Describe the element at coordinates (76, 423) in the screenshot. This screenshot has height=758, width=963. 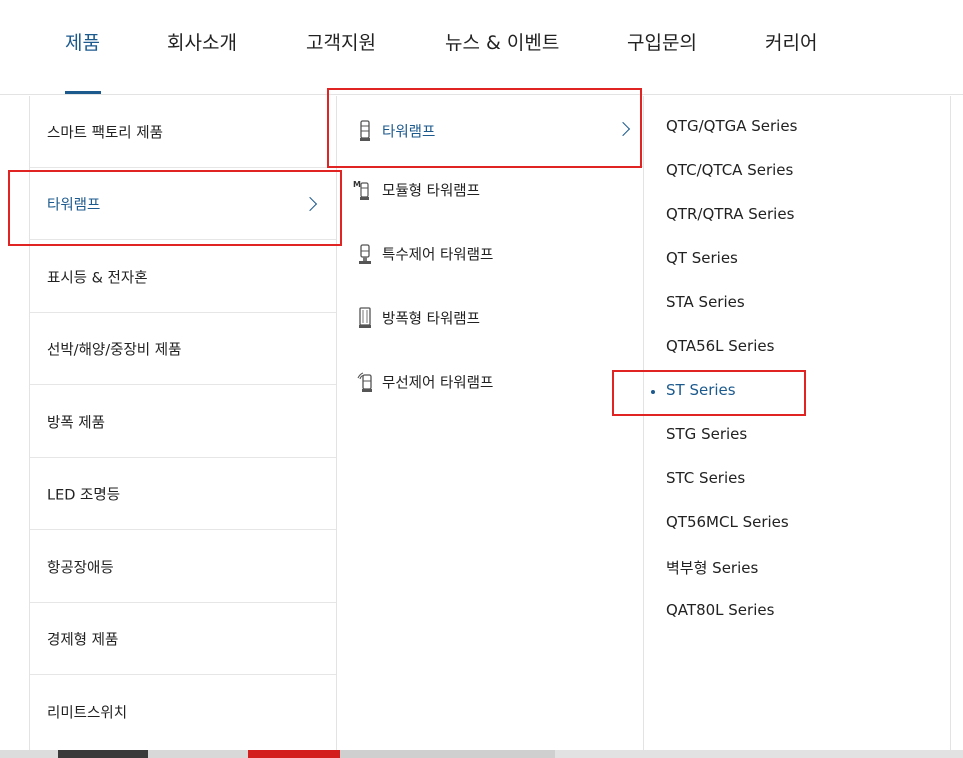
I see `category-label: 방폭 제품` at that location.